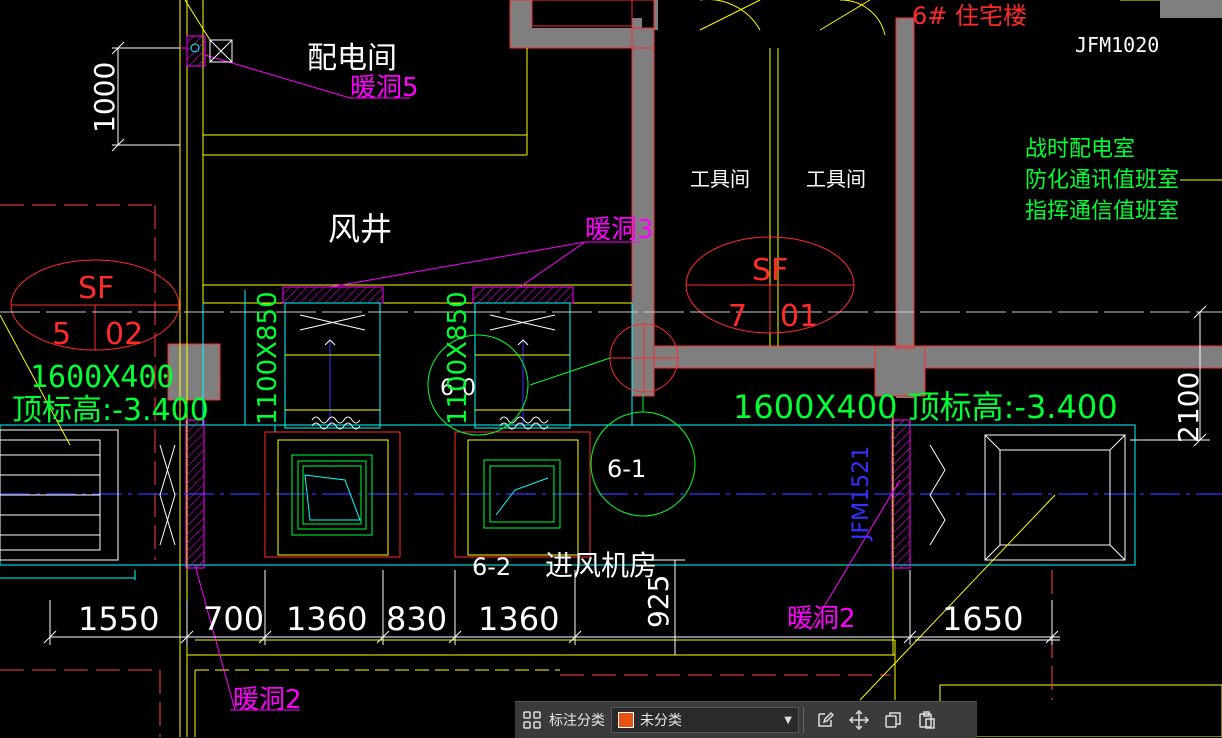 This screenshot has width=1222, height=738. Describe the element at coordinates (893, 720) in the screenshot. I see `copy-icon` at that location.